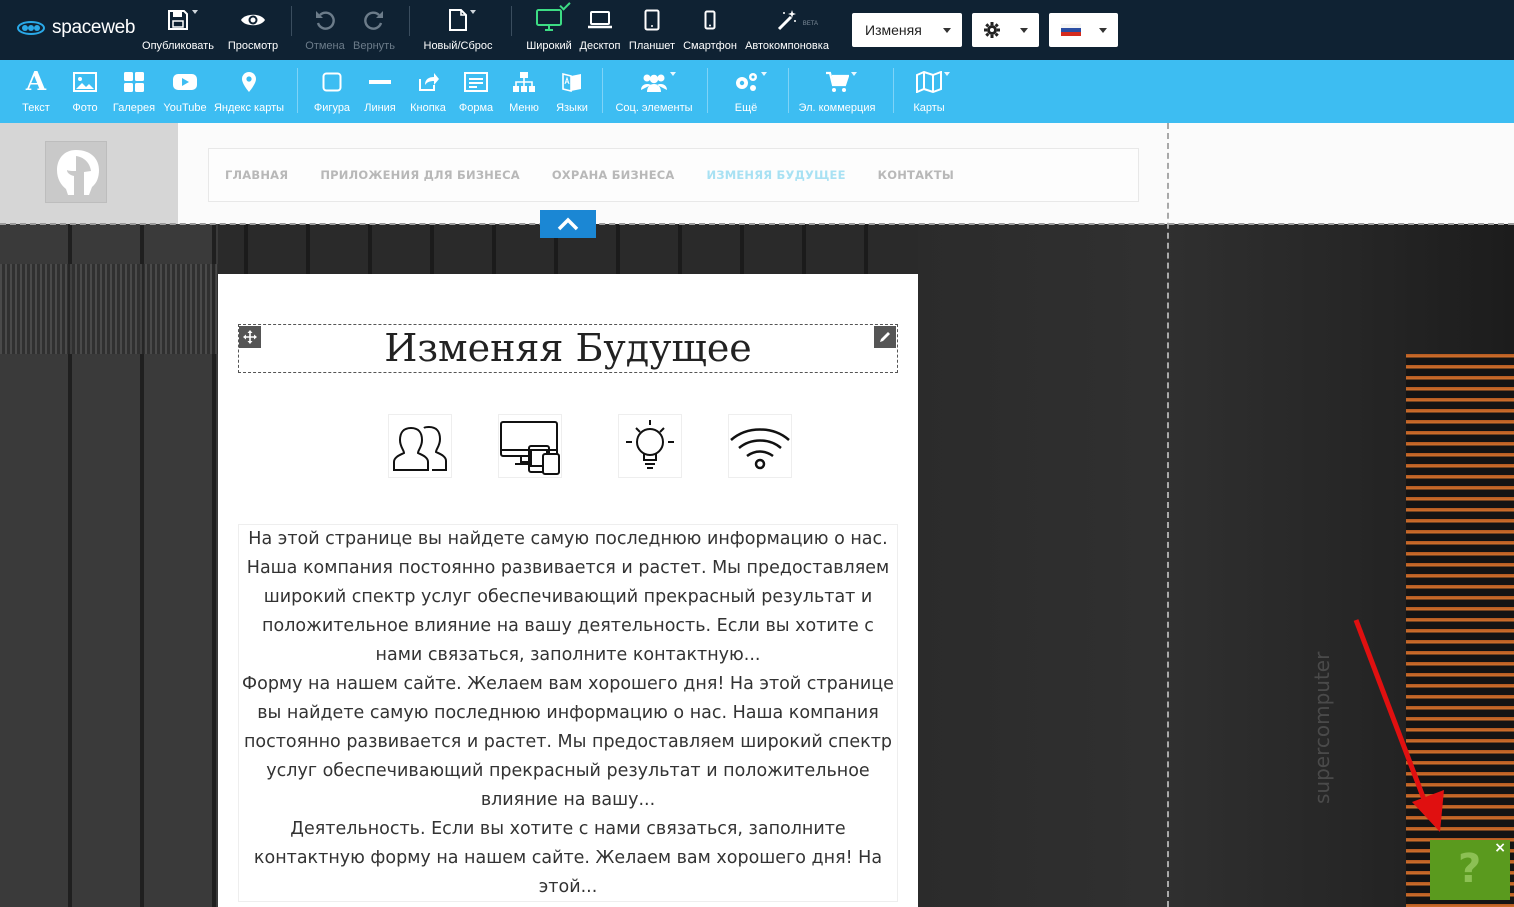 Image resolution: width=1514 pixels, height=907 pixels. What do you see at coordinates (134, 108) in the screenshot?
I see `widget-gallery-label: Галерея` at bounding box center [134, 108].